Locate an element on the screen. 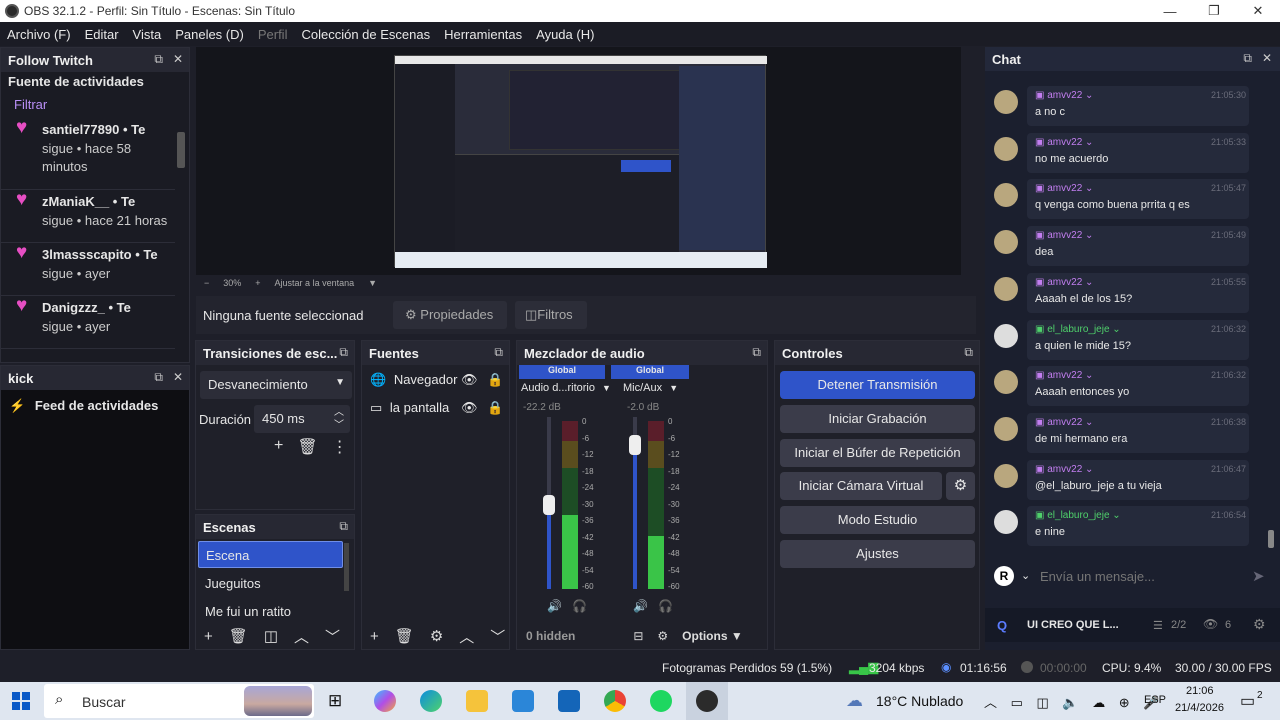  minimize-button: — is located at coordinates (1170, 11).